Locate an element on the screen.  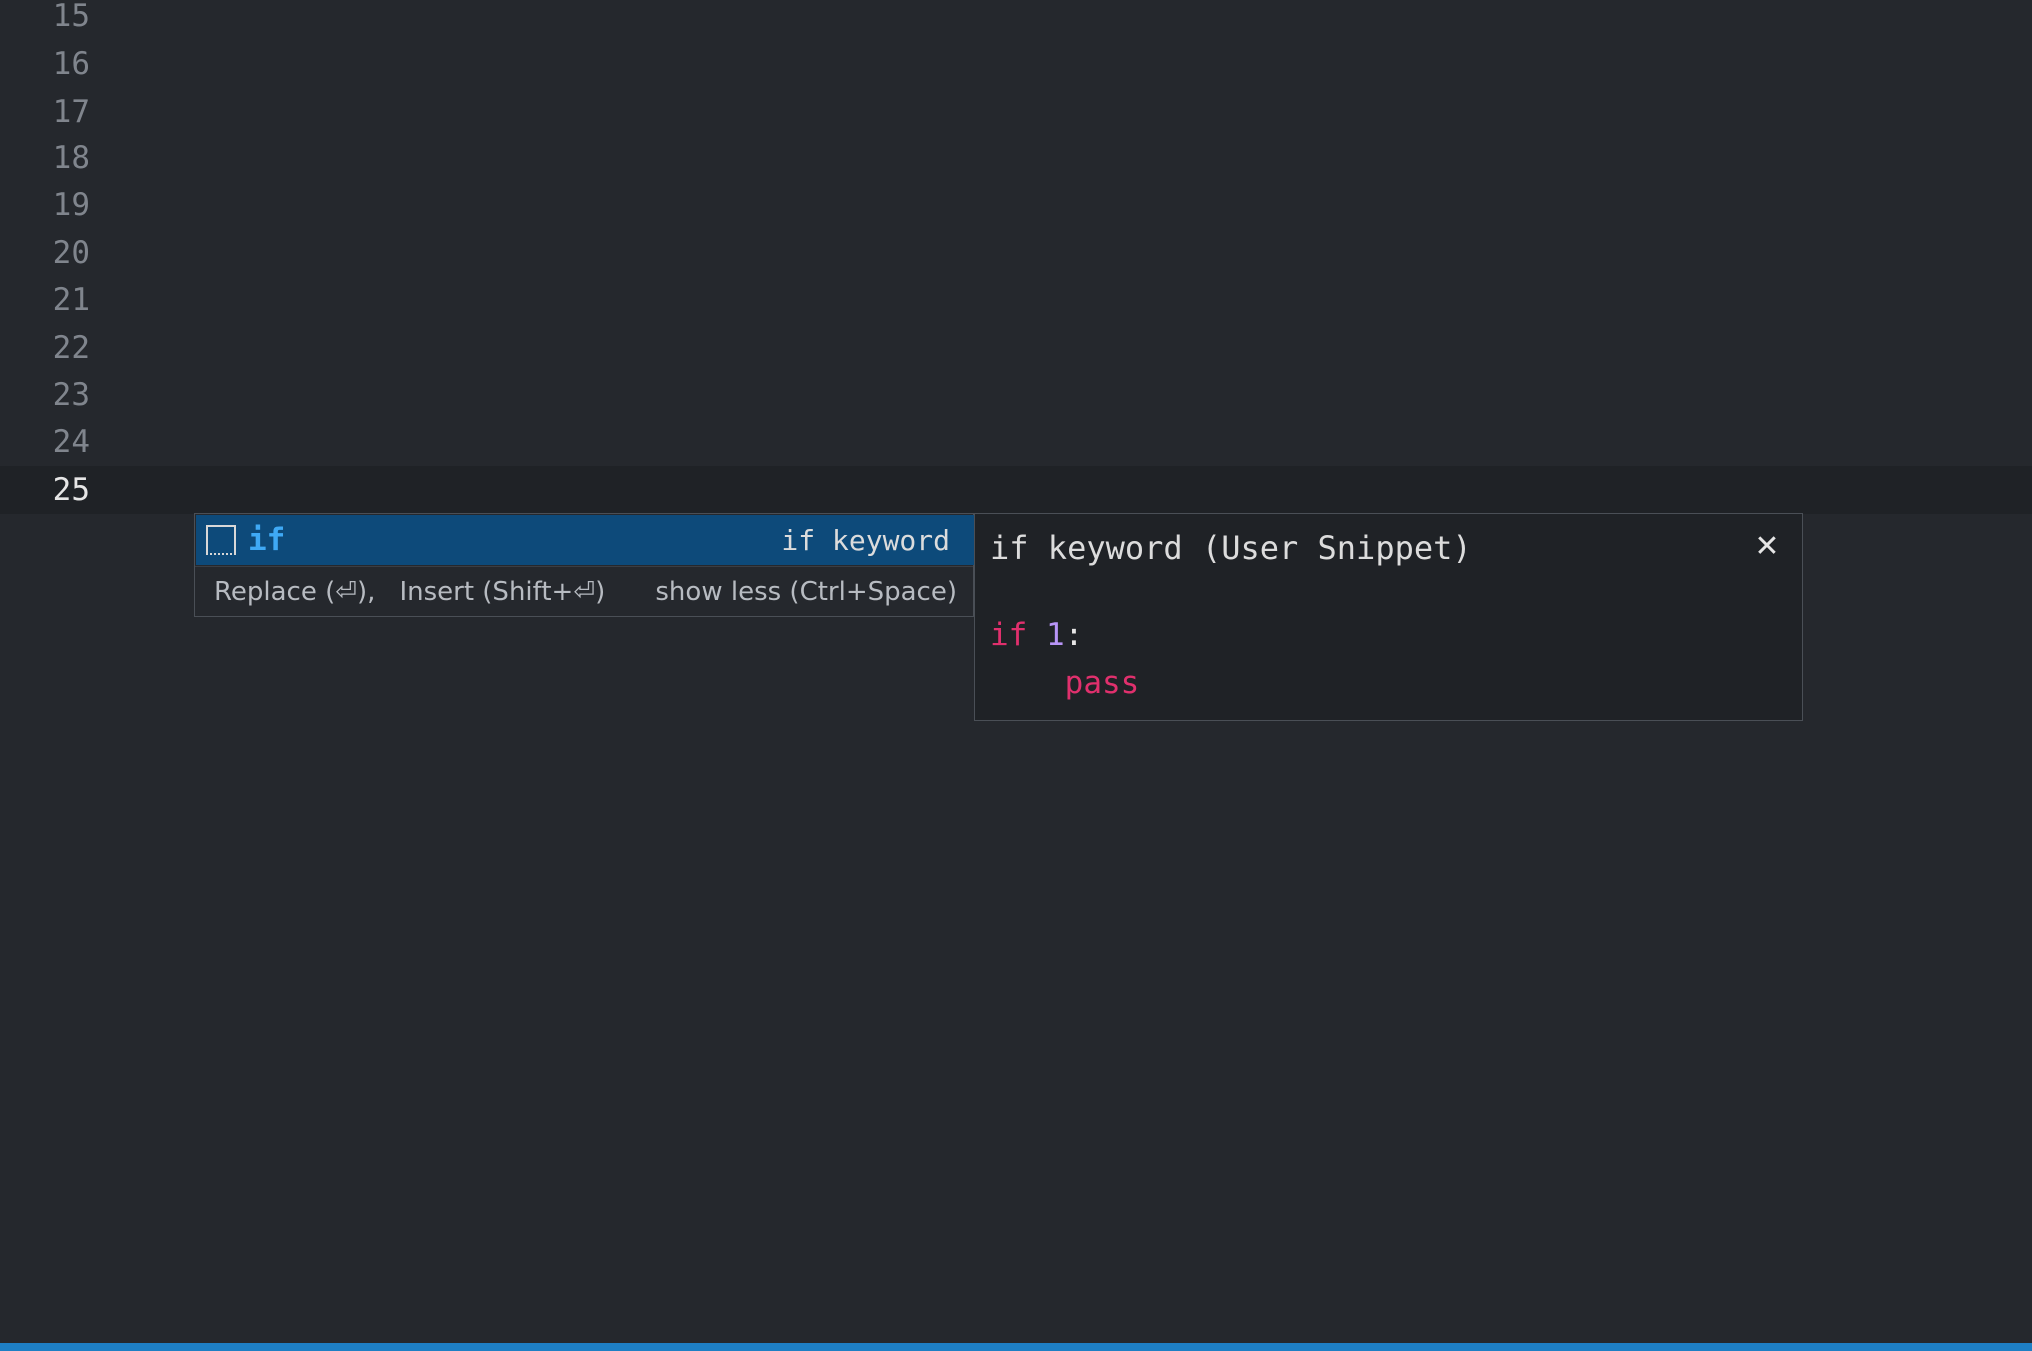
line-number: 17 is located at coordinates (71, 112).